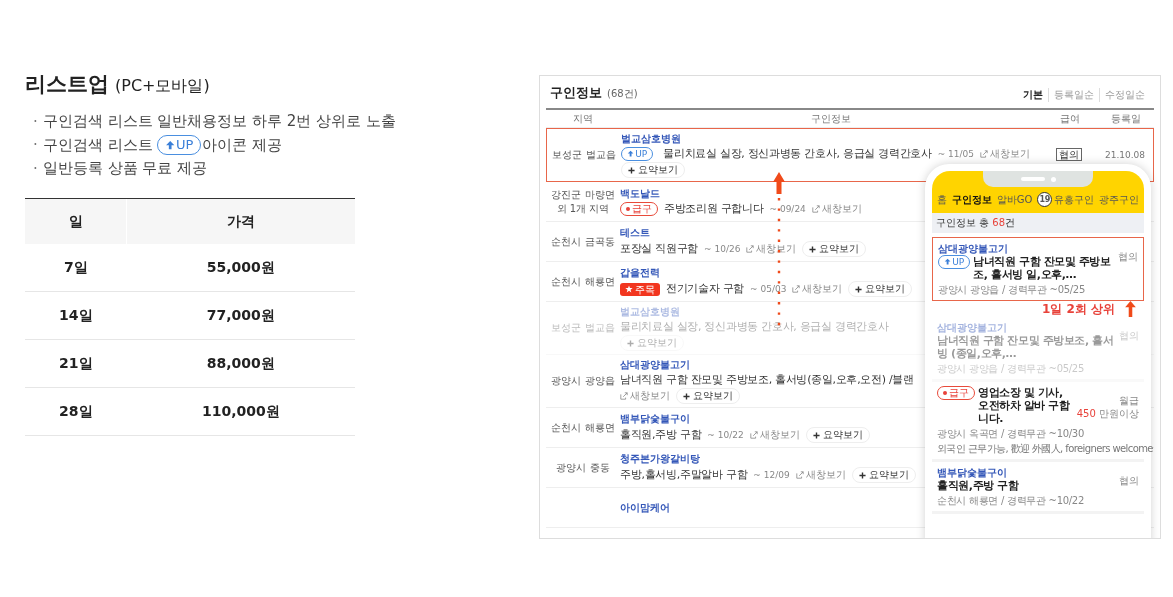 The width and height of the screenshot is (1173, 597). Describe the element at coordinates (661, 435) in the screenshot. I see `job-title: 홀직원,주방 구함` at that location.